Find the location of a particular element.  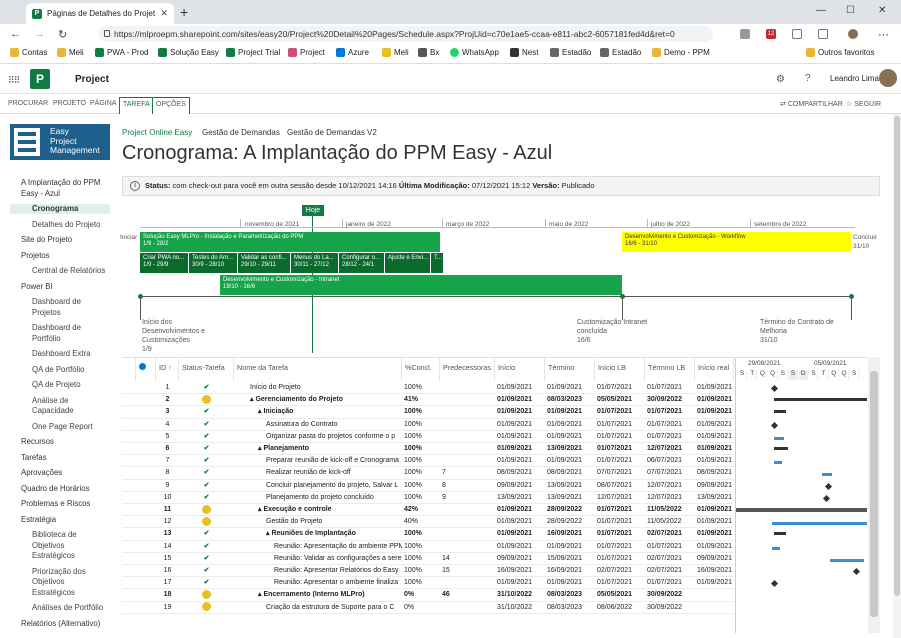

user-name: Leandro Lima is located at coordinates (854, 78).